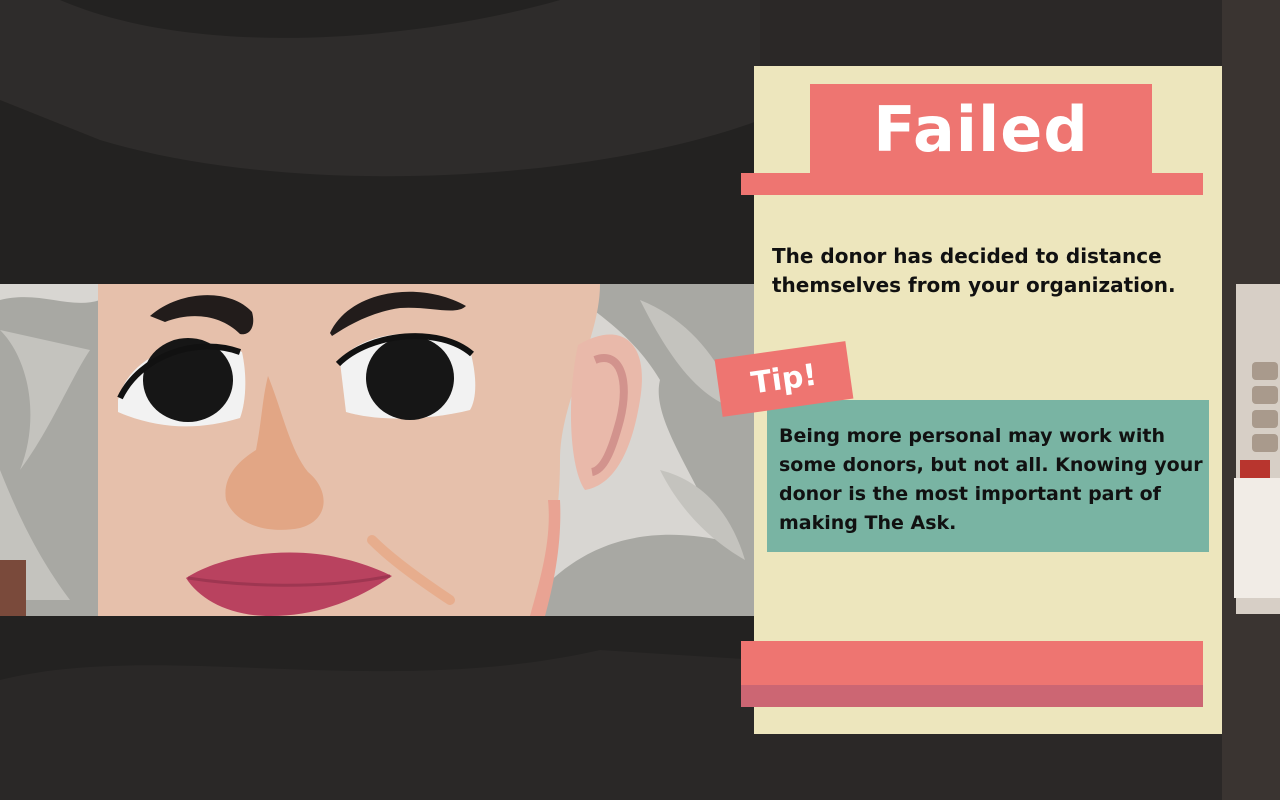 This screenshot has height=800, width=1280. Describe the element at coordinates (972, 663) in the screenshot. I see `continue-button-face` at that location.